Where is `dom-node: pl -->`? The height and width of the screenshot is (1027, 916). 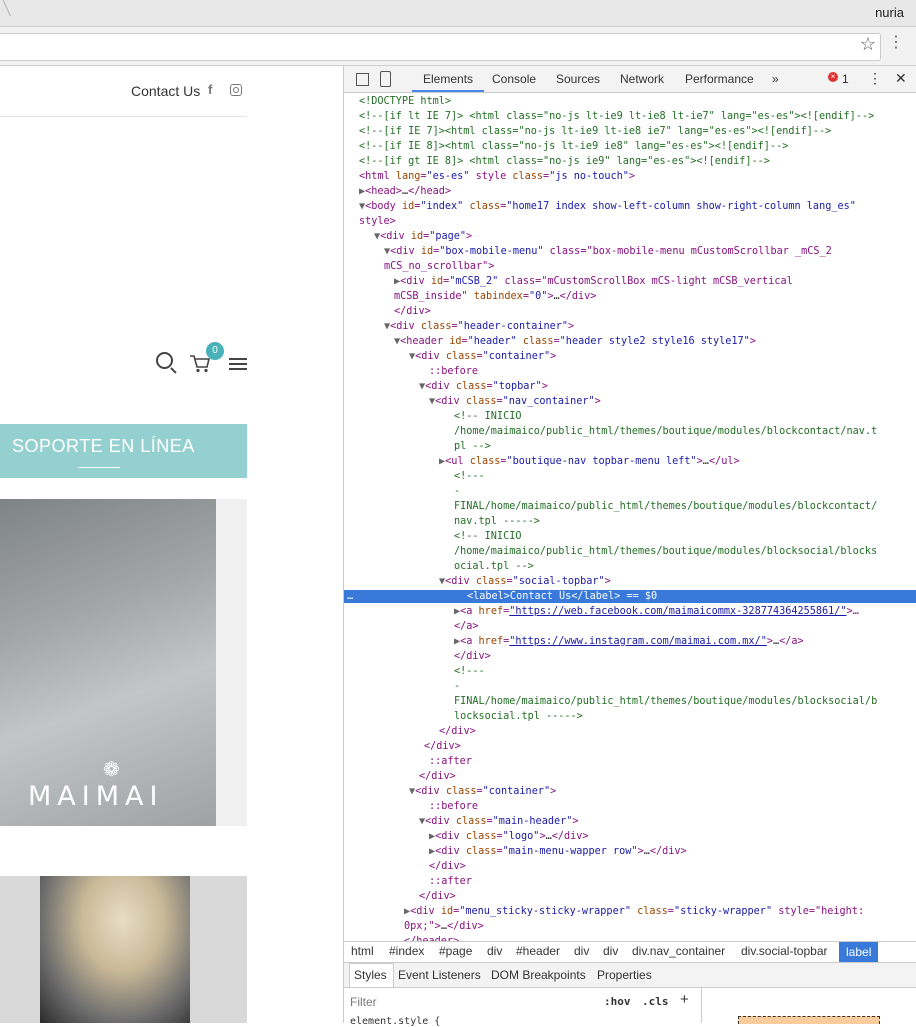 dom-node: pl --> is located at coordinates (472, 446).